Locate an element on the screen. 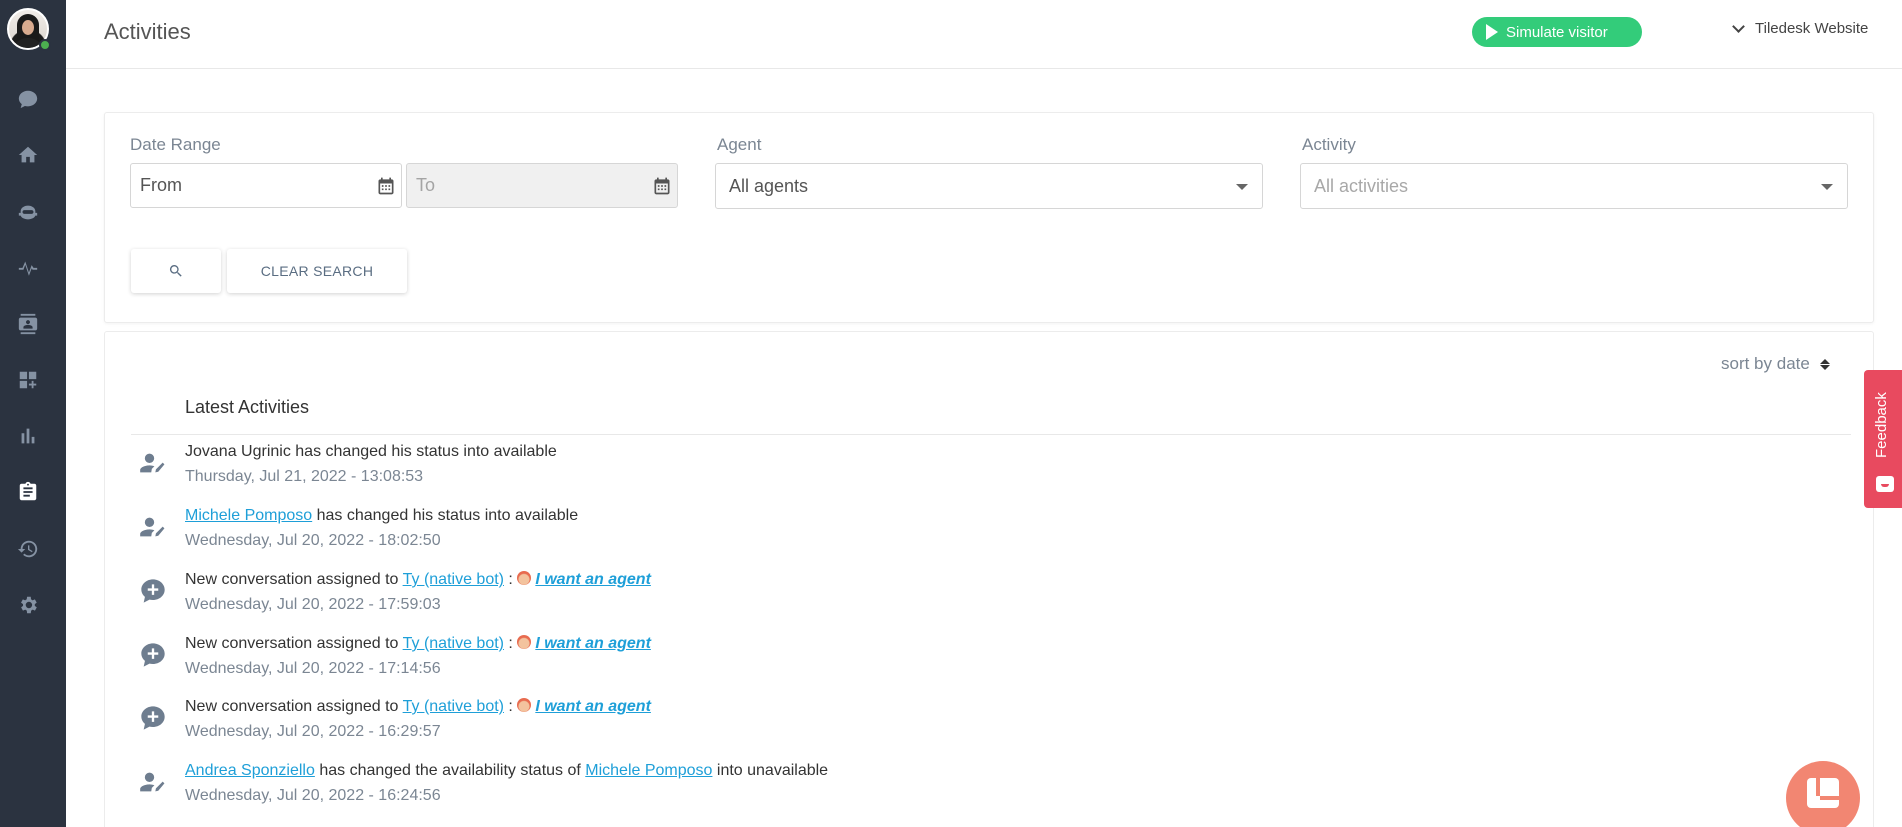 This screenshot has width=1902, height=827. home-icon is located at coordinates (28, 155).